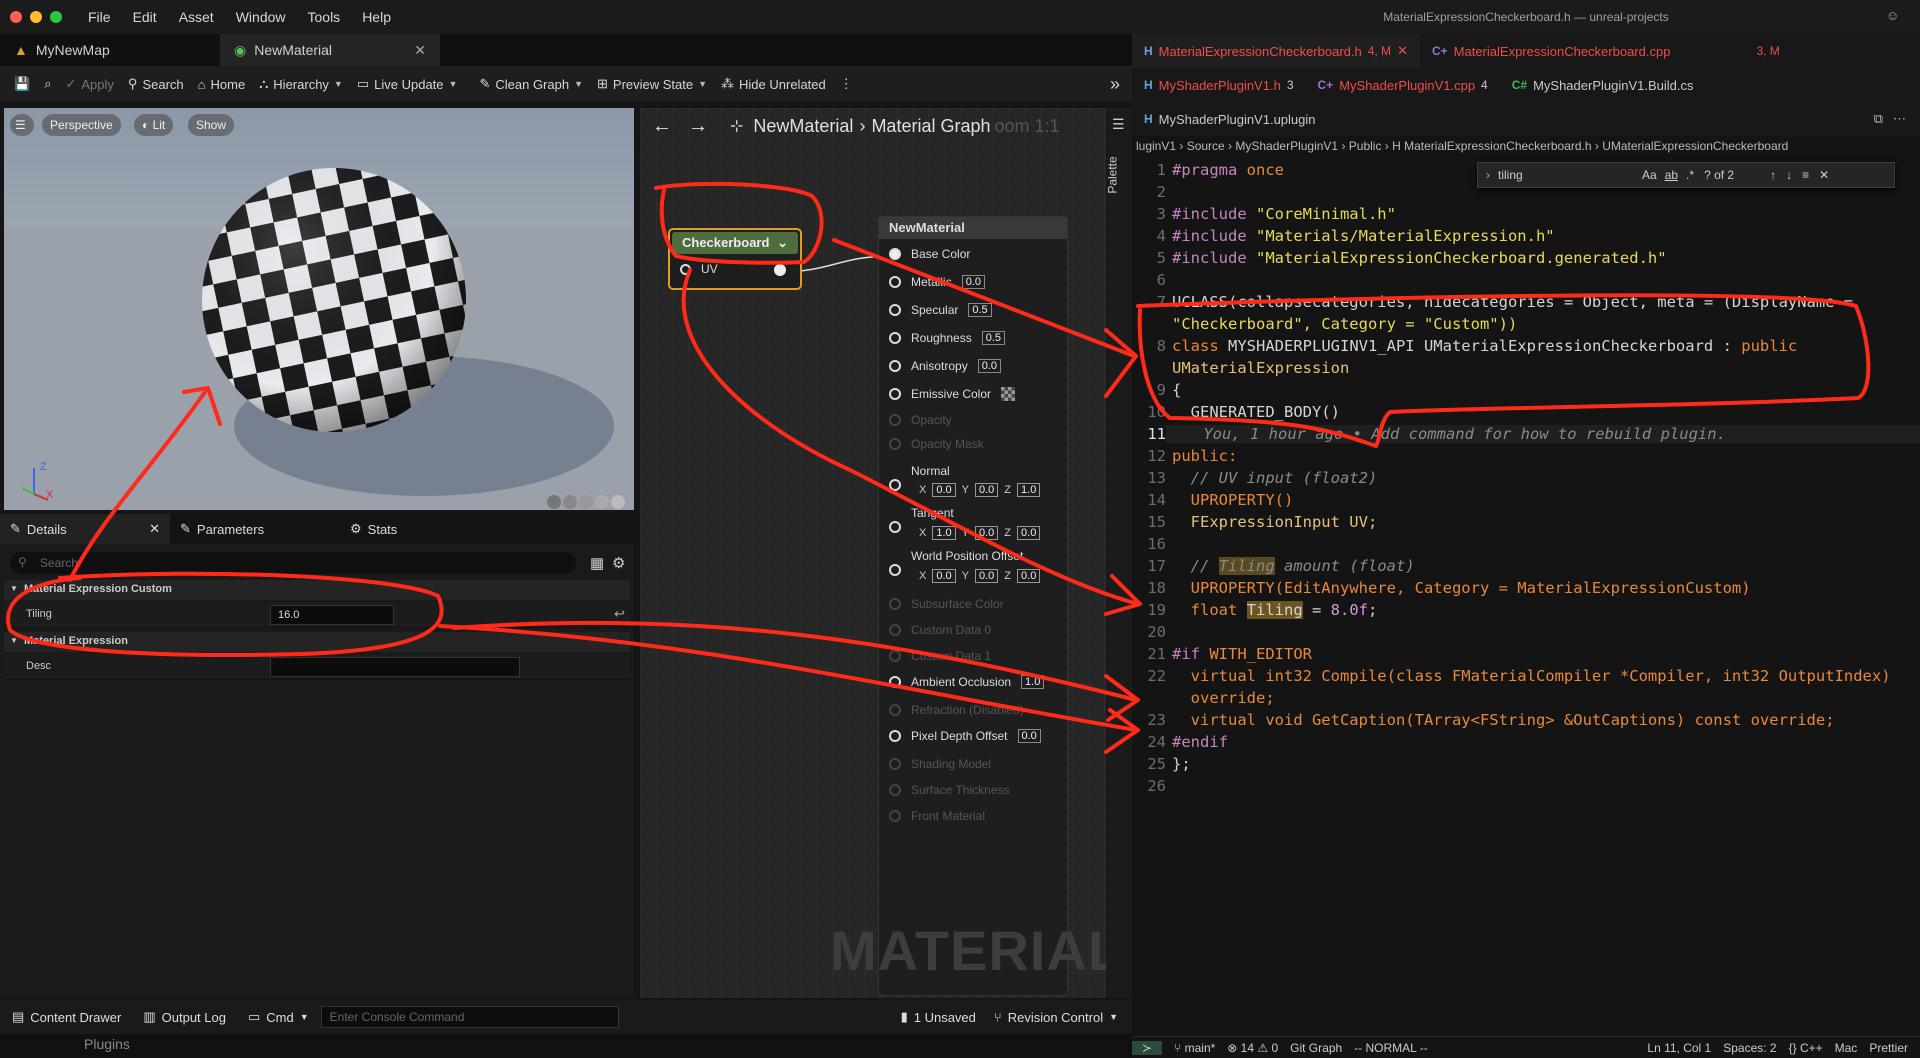  Describe the element at coordinates (278, 1017) in the screenshot. I see `cmd-dropdown: ▭ Cmd ▼` at that location.